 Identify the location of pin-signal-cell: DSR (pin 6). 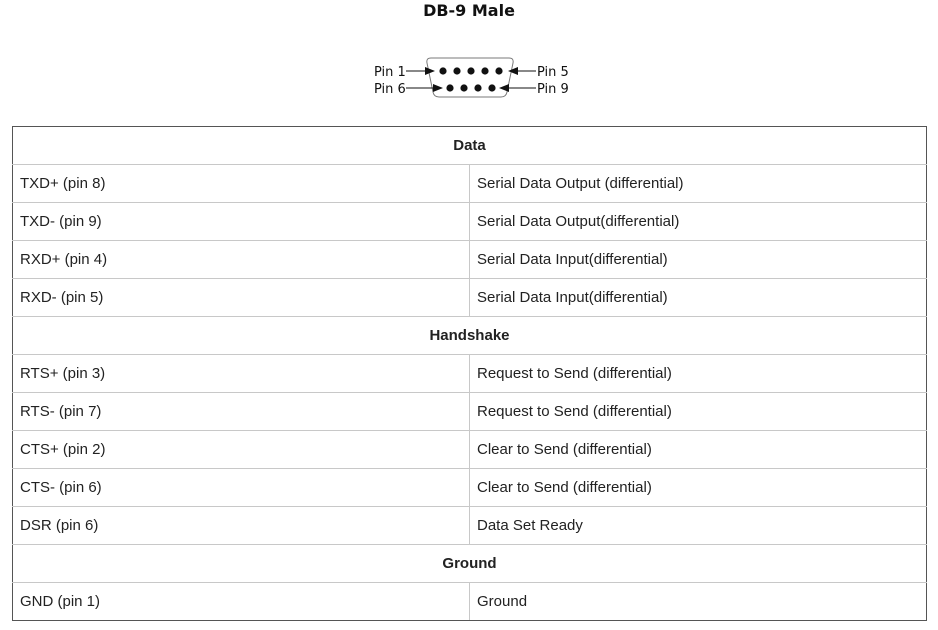
(241, 525).